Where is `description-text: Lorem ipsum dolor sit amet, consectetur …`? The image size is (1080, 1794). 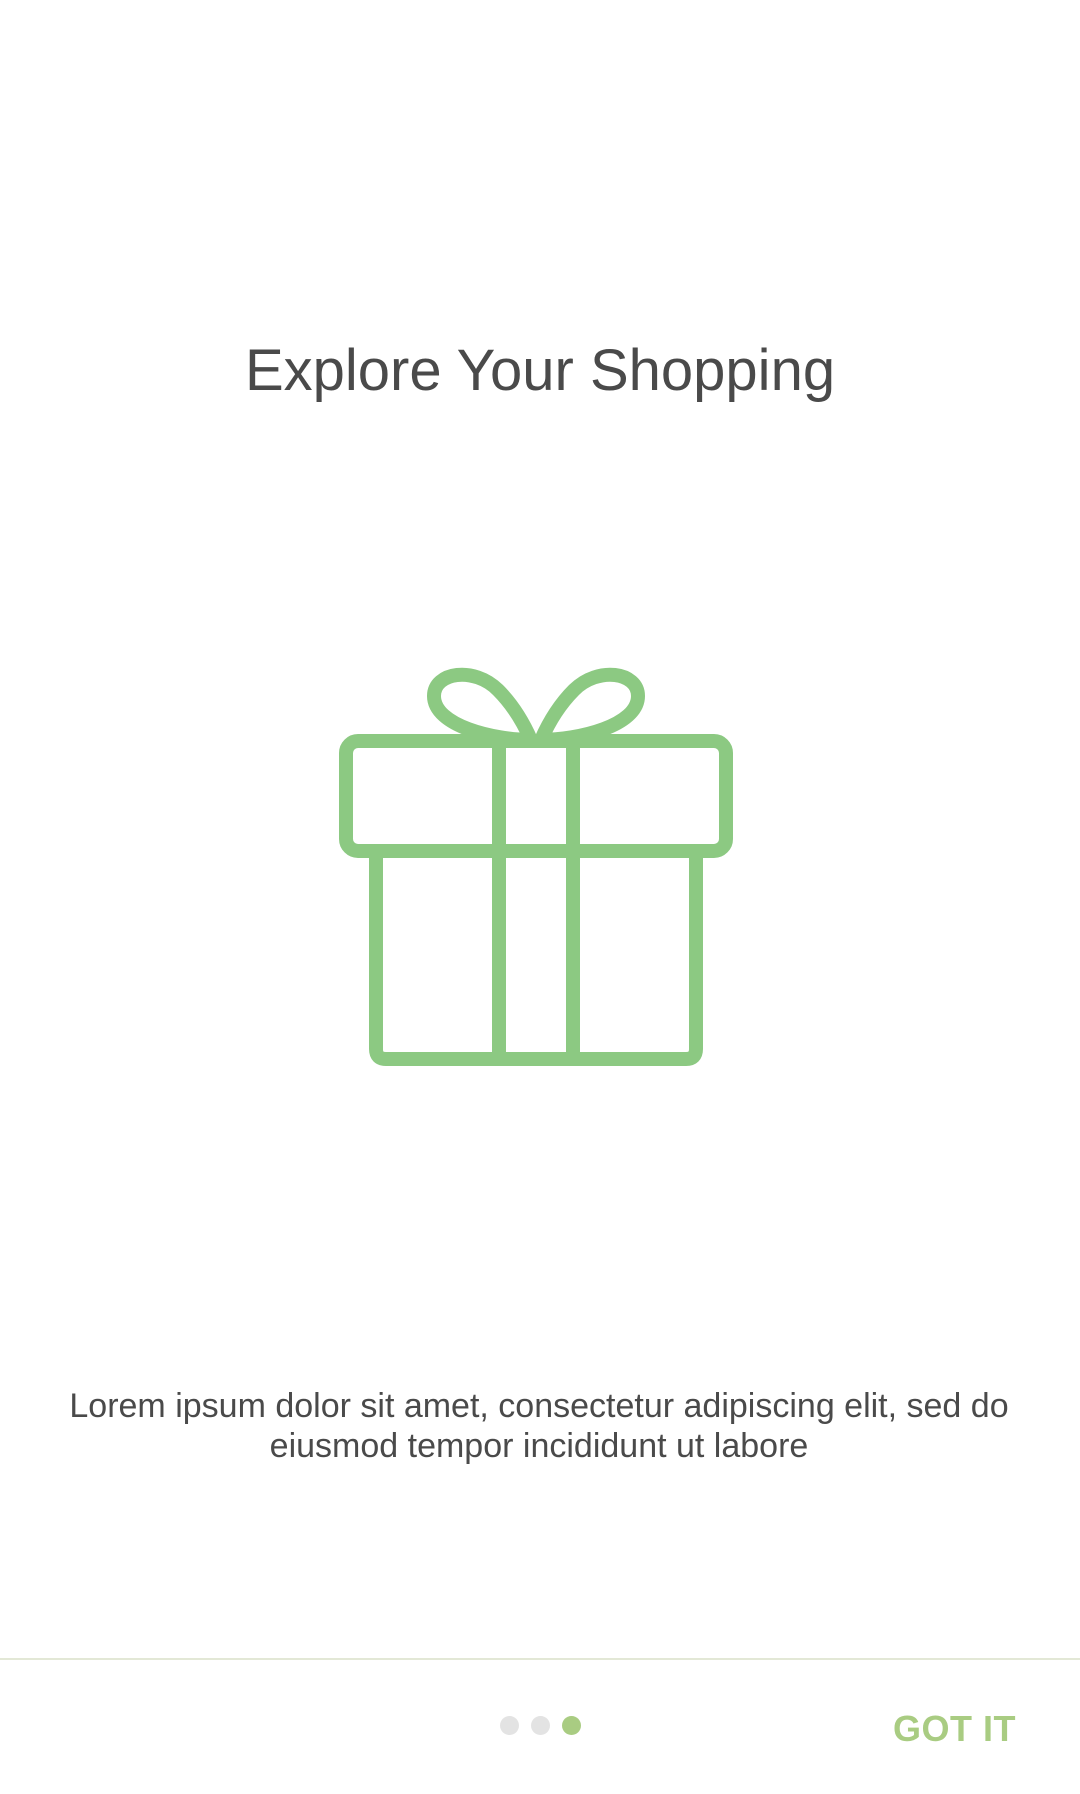 description-text: Lorem ipsum dolor sit amet, consectetur … is located at coordinates (539, 1426).